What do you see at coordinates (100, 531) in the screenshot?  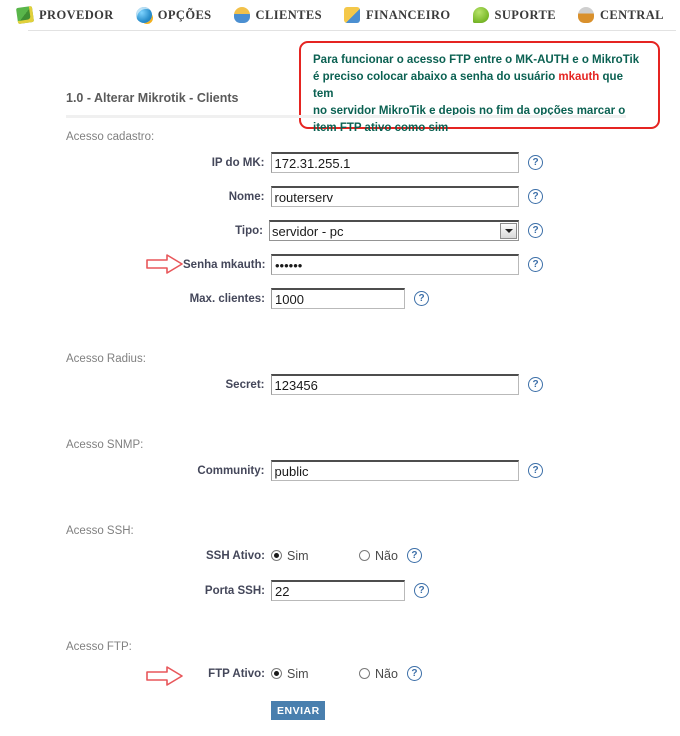 I see `section-label-ssh: Acesso SSH:` at bounding box center [100, 531].